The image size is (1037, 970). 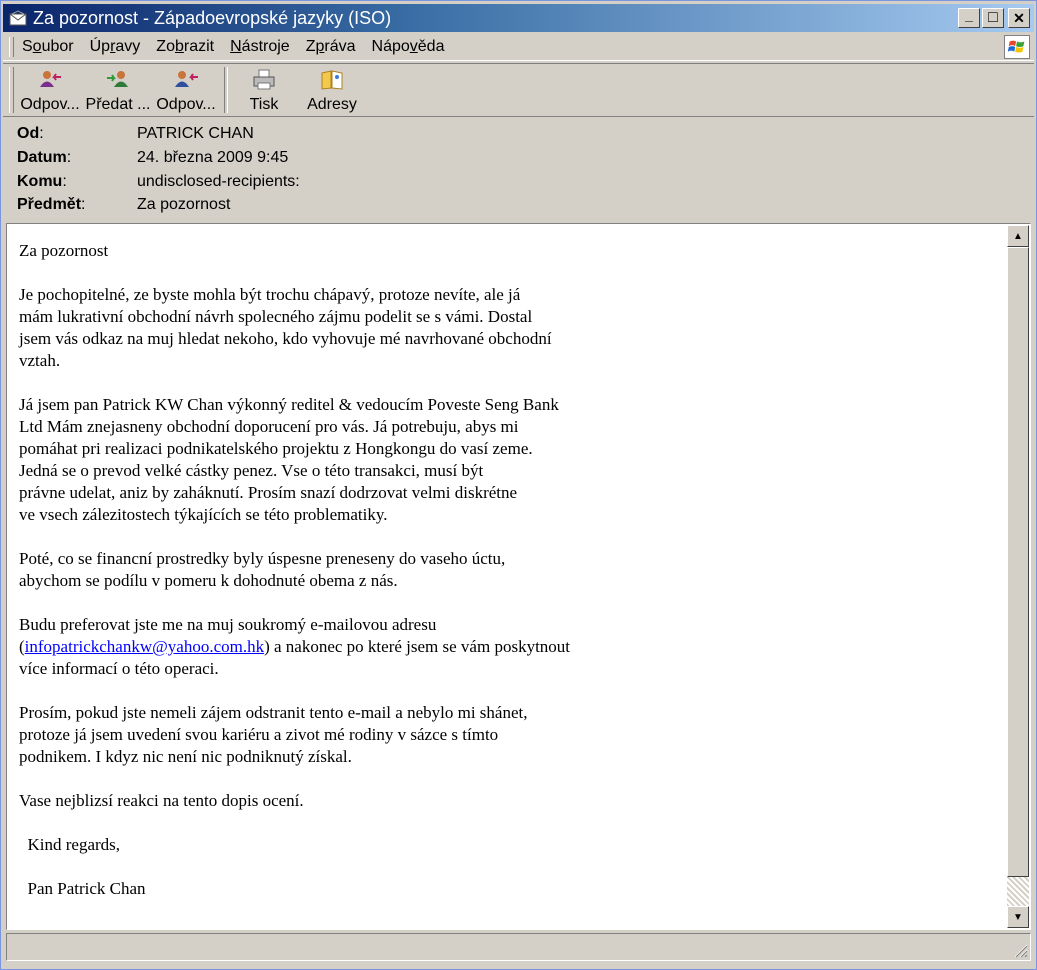 What do you see at coordinates (186, 79) in the screenshot?
I see `reply-all-icon` at bounding box center [186, 79].